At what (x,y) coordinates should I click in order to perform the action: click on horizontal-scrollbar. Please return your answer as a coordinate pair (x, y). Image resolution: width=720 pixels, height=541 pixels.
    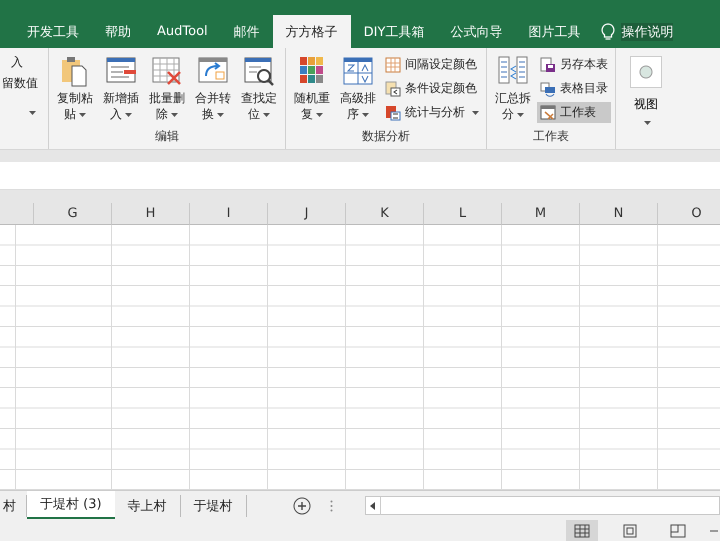
    Looking at the image, I should click on (542, 505).